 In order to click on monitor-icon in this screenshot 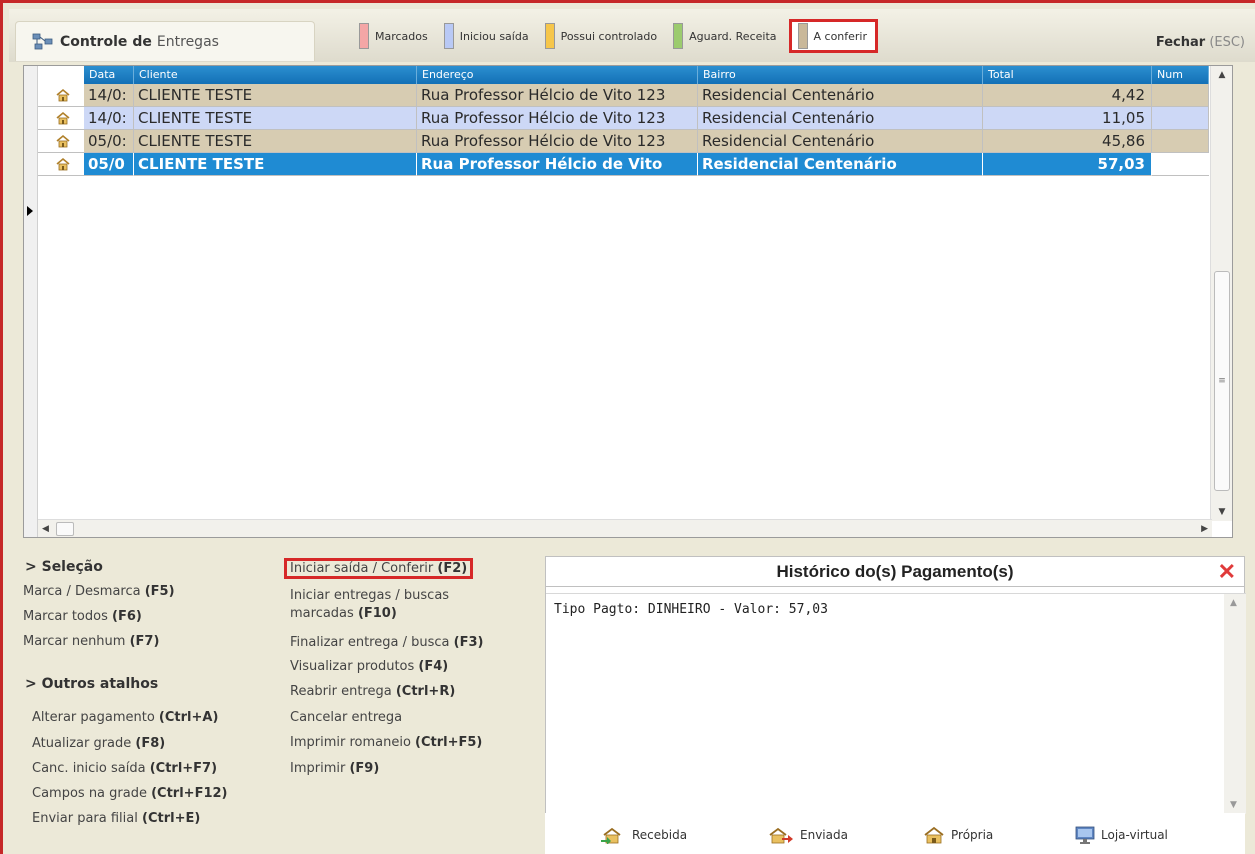, I will do `click(1085, 835)`.